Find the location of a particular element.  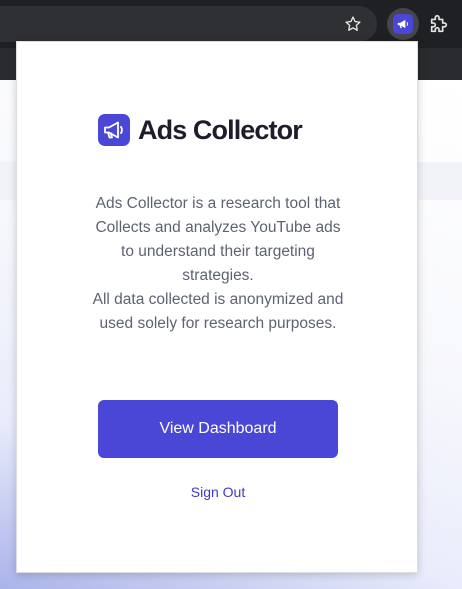

sign-out-link: Sign Out is located at coordinates (218, 492).